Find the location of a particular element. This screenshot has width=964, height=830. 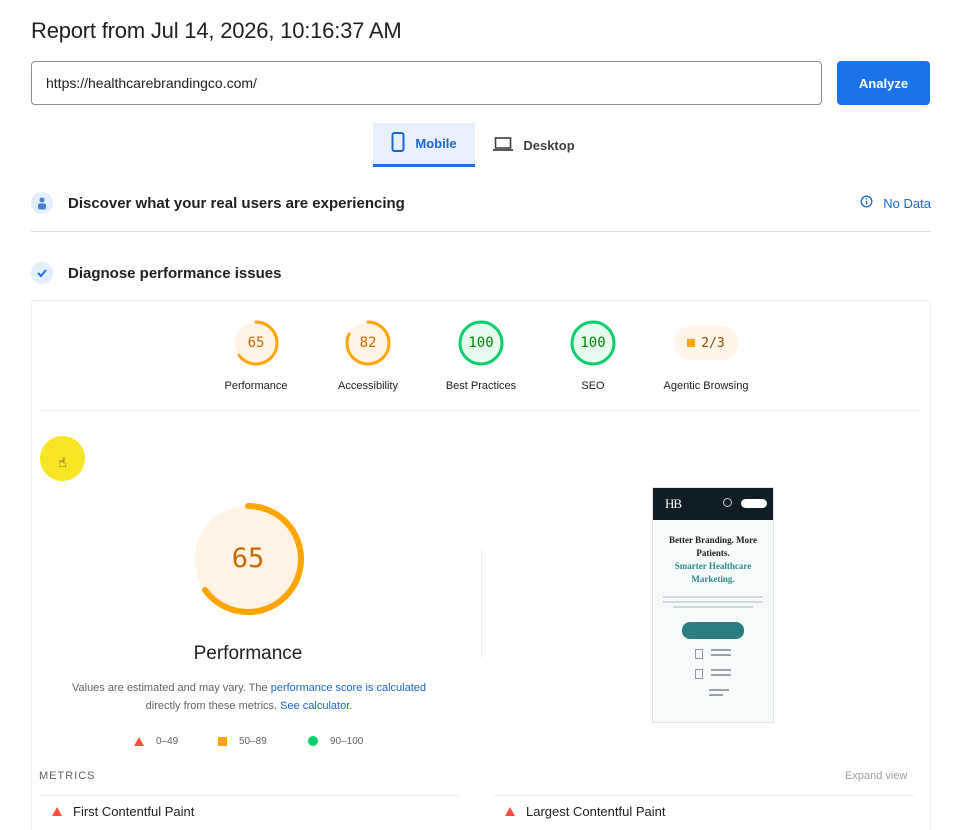

metric-lcp: Largest Contentful Paint is located at coordinates (585, 811).